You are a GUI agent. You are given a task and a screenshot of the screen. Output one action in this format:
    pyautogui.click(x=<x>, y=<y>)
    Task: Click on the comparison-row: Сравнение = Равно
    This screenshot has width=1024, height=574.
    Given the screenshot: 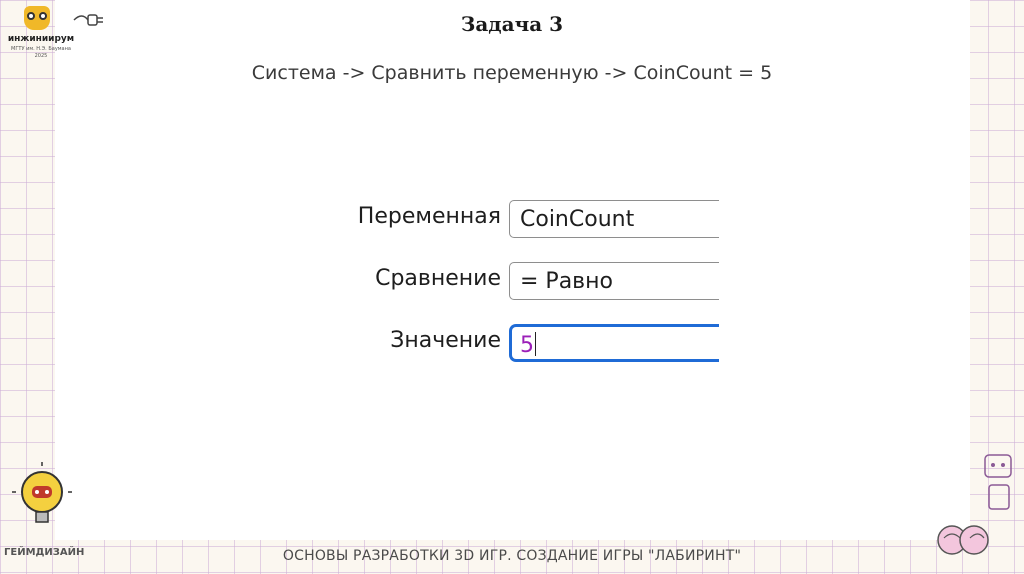 What is the action you would take?
    pyautogui.click(x=509, y=280)
    